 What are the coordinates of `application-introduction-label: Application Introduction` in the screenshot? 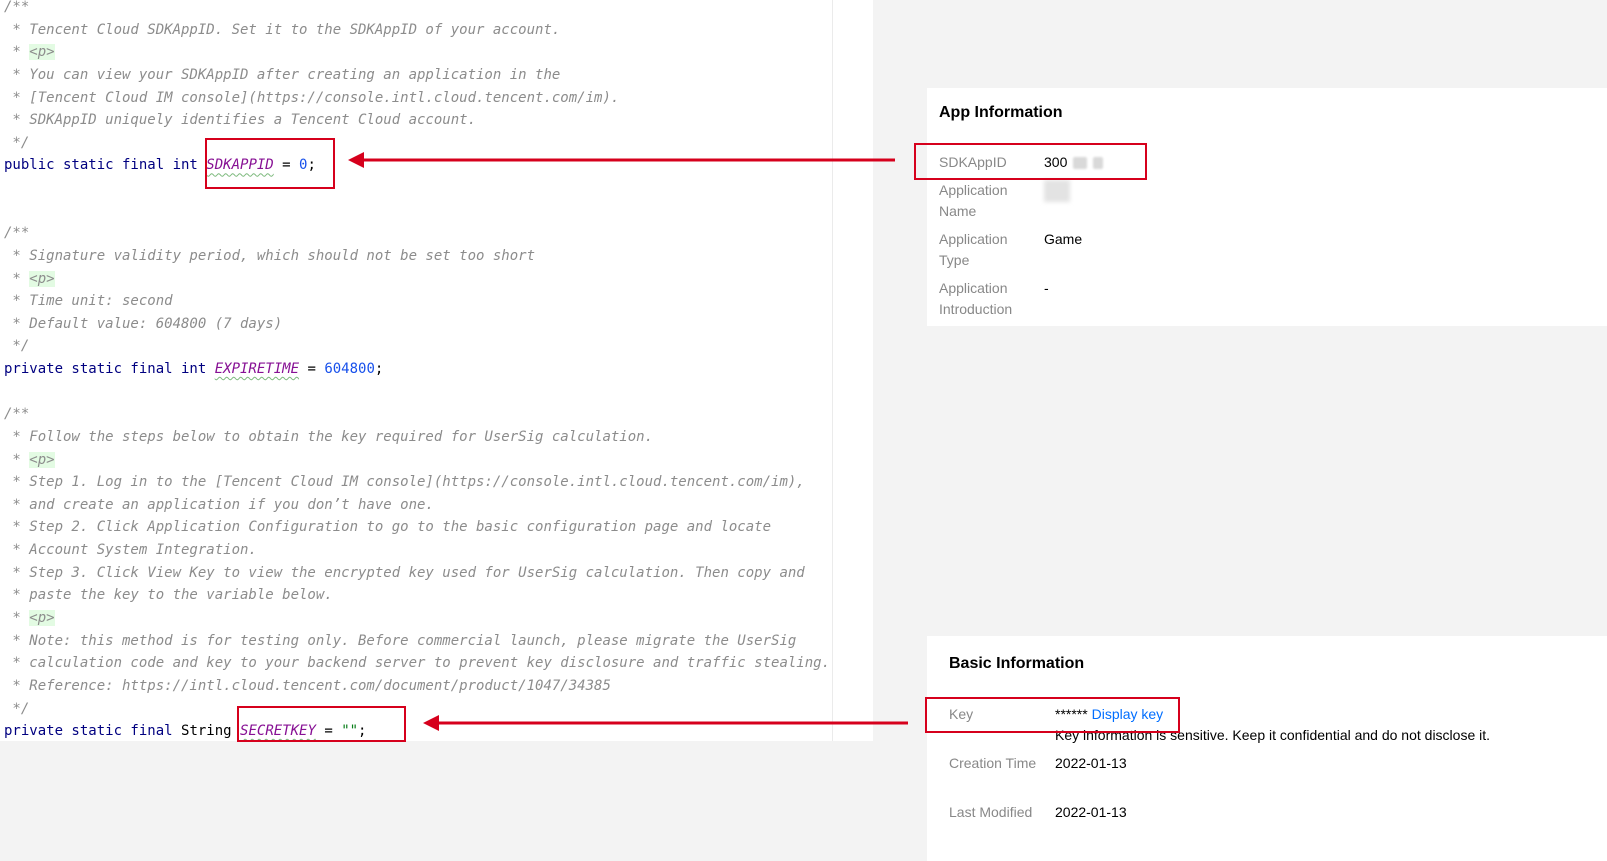 It's located at (976, 298).